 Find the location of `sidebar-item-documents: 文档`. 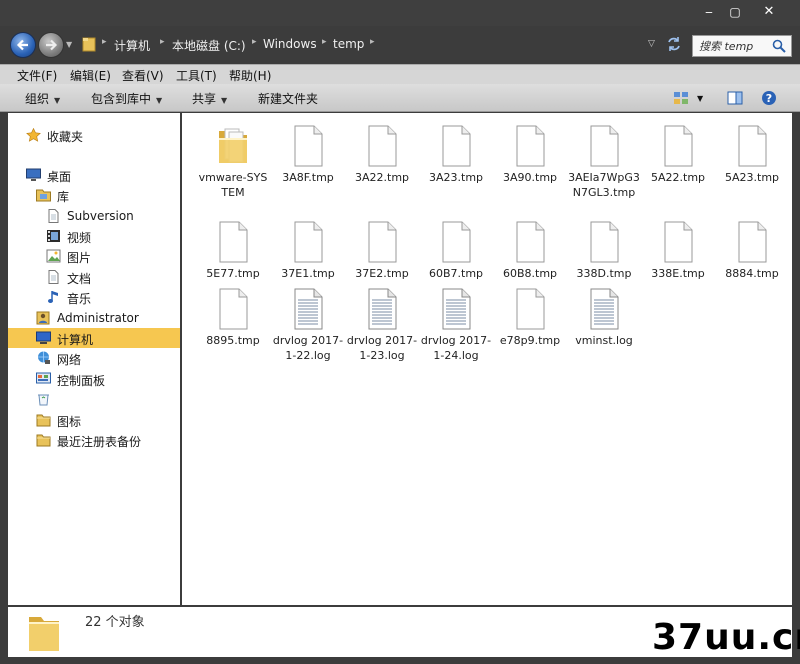

sidebar-item-documents: 文档 is located at coordinates (94, 277).